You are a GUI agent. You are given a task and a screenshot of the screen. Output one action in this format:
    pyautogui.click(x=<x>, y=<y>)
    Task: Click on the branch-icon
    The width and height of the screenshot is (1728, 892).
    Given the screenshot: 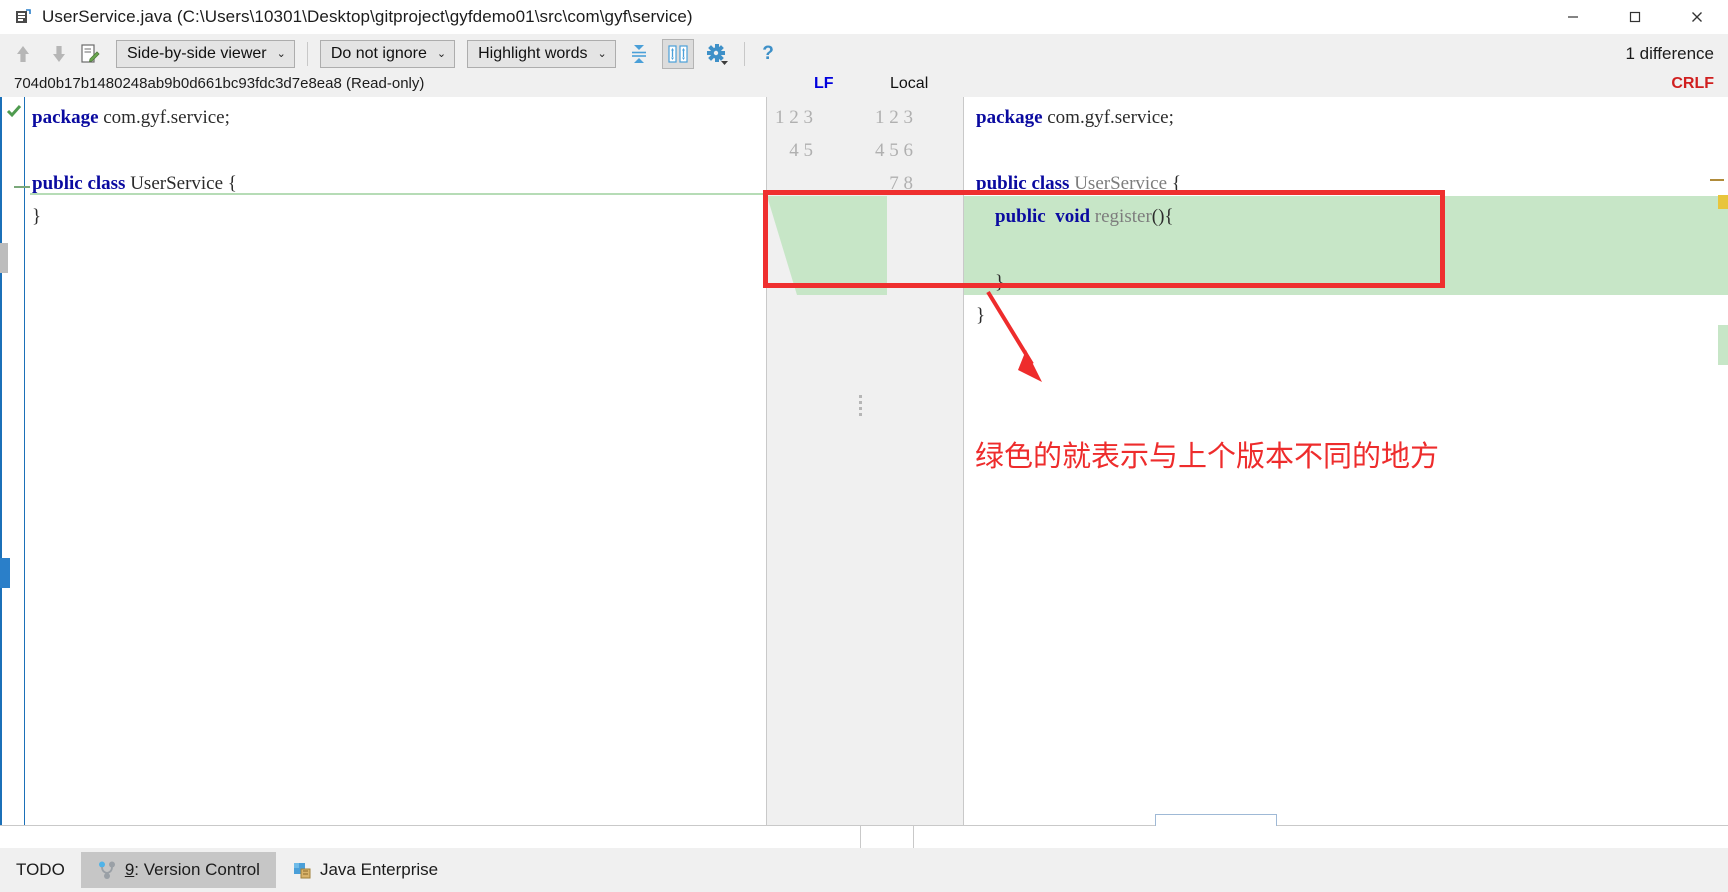 What is the action you would take?
    pyautogui.click(x=107, y=870)
    